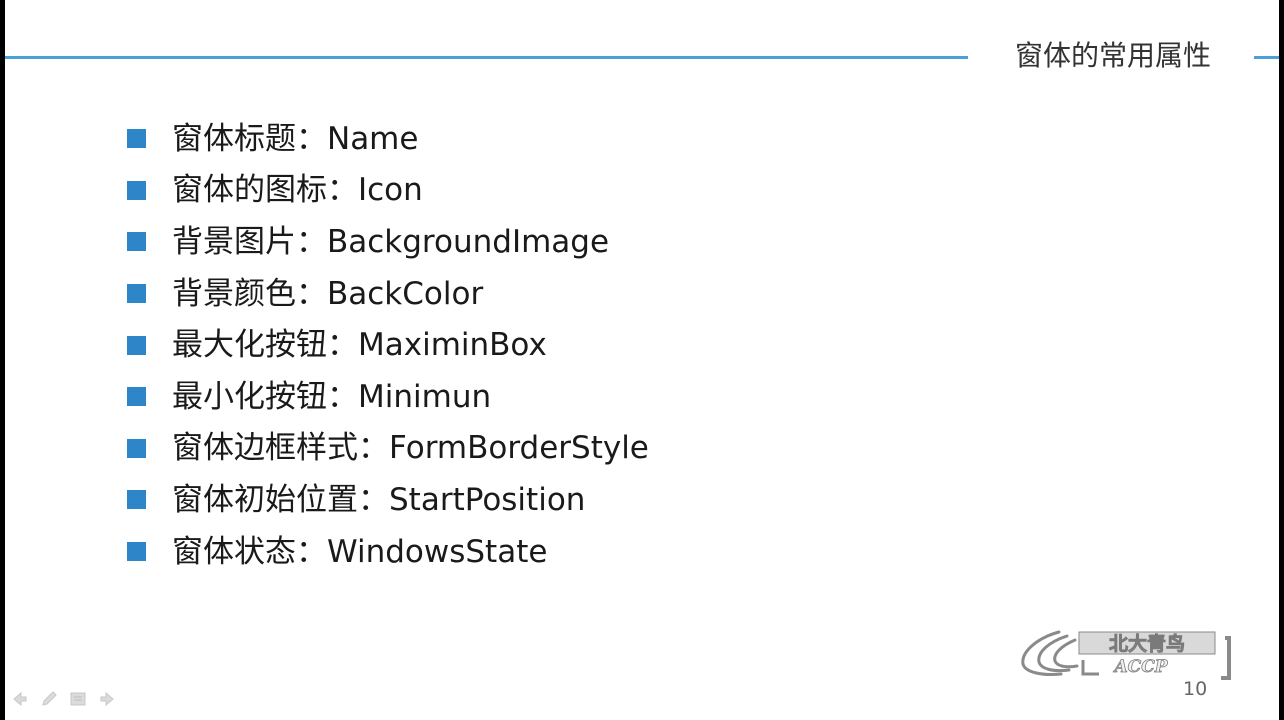 The width and height of the screenshot is (1284, 720). What do you see at coordinates (107, 699) in the screenshot?
I see `forward-arrow-icon` at bounding box center [107, 699].